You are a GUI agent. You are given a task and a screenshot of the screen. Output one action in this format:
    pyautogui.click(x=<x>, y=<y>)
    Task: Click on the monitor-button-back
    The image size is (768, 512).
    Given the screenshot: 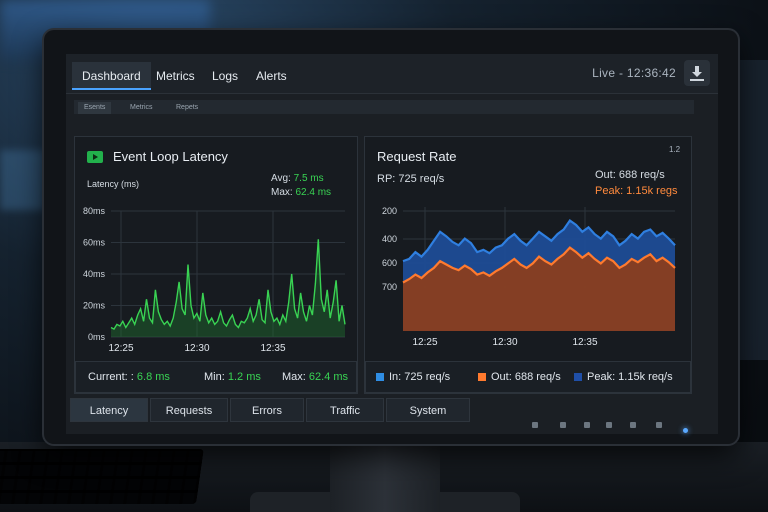 What is the action you would take?
    pyautogui.click(x=535, y=425)
    